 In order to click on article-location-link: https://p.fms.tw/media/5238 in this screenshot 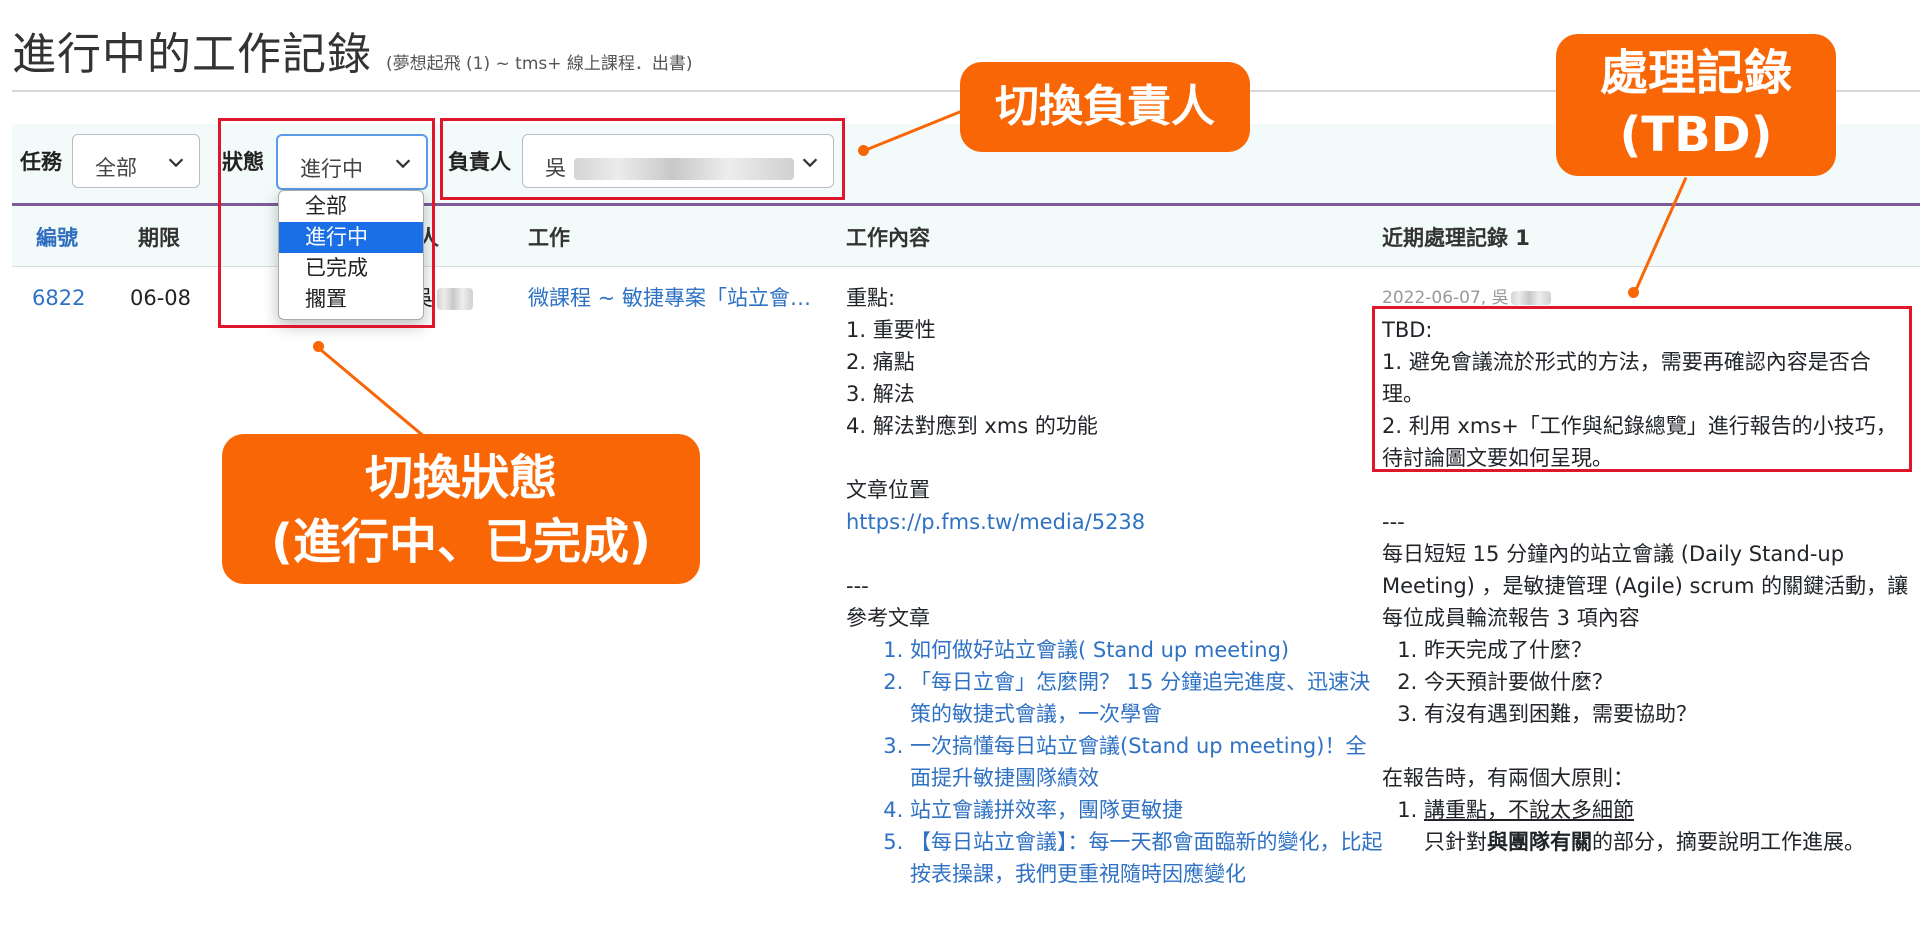, I will do `click(995, 522)`.